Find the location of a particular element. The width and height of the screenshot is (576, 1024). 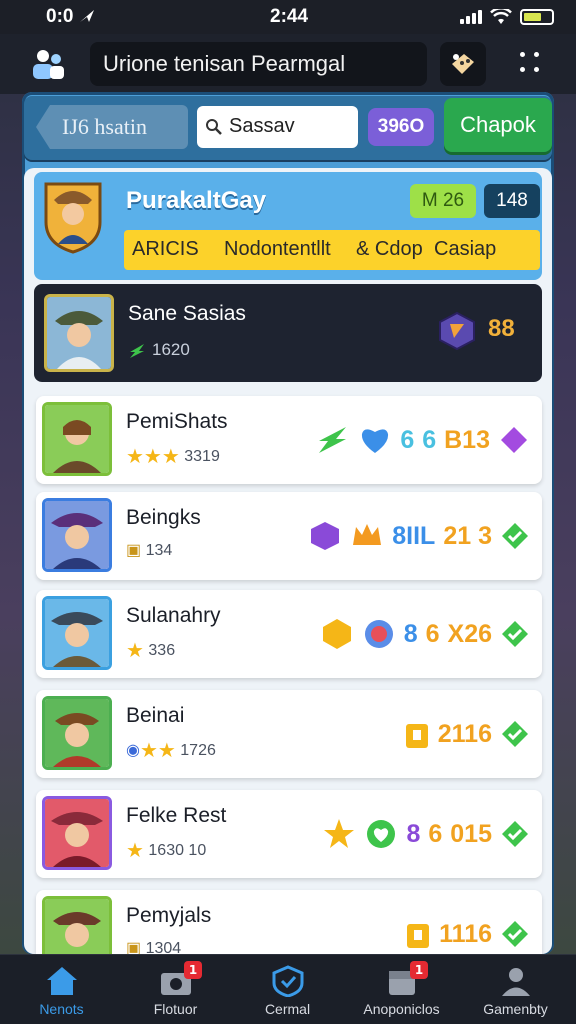

player-stat: ★ 336 is located at coordinates (151, 651).